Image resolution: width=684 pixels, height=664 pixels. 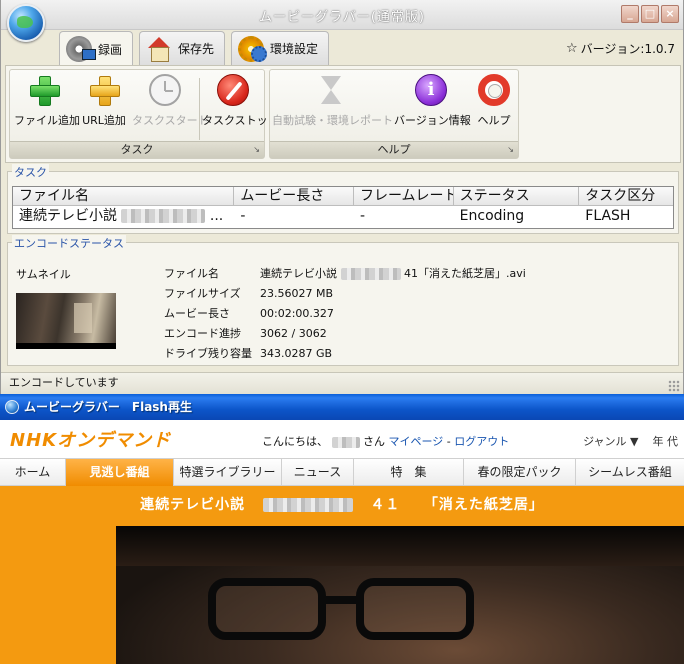 What do you see at coordinates (193, 505) in the screenshot?
I see `episode-series: 連続テレビ小説` at bounding box center [193, 505].